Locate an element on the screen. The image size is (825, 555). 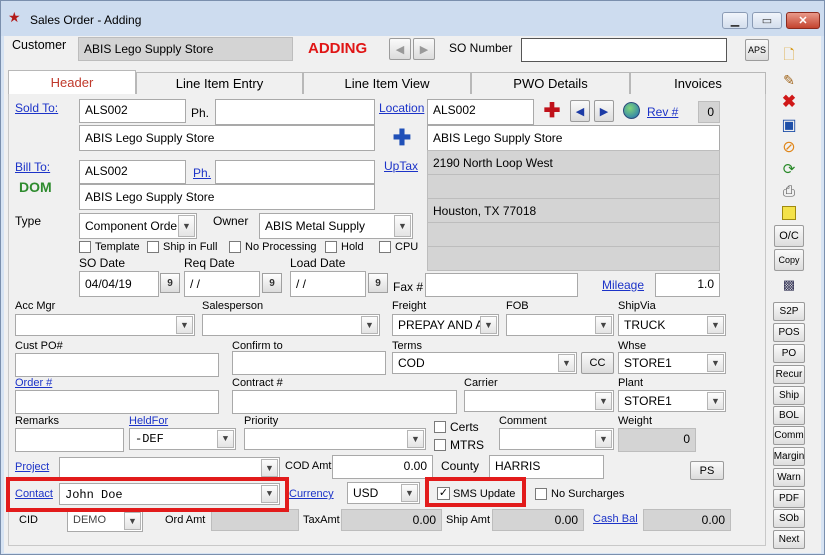
location-line-4: Houston, TX 77018 is located at coordinates (573, 210).